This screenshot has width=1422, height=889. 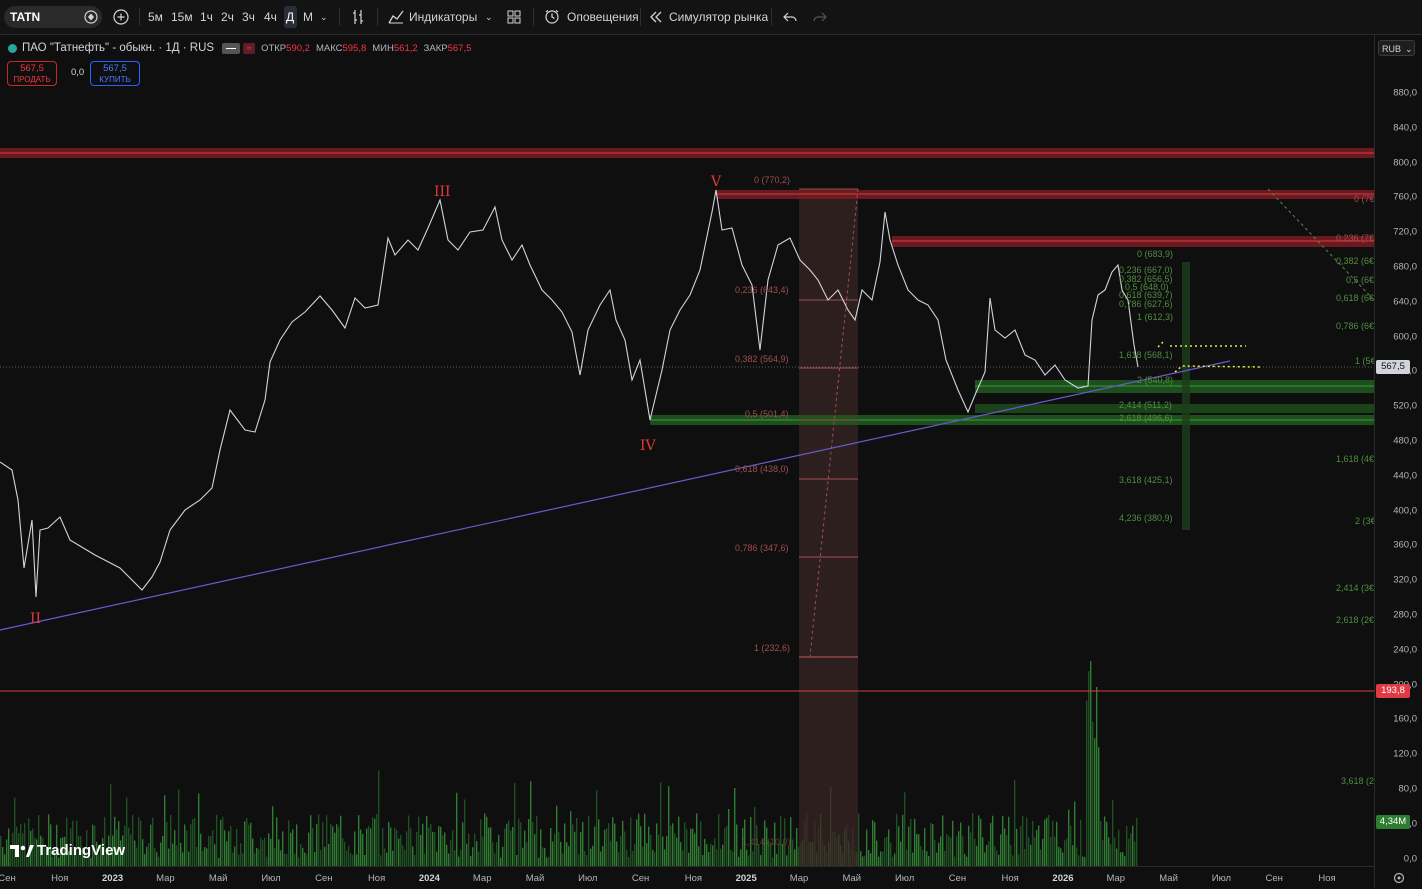 I want to click on replay-button: Симулятор рынка, so click(x=718, y=17).